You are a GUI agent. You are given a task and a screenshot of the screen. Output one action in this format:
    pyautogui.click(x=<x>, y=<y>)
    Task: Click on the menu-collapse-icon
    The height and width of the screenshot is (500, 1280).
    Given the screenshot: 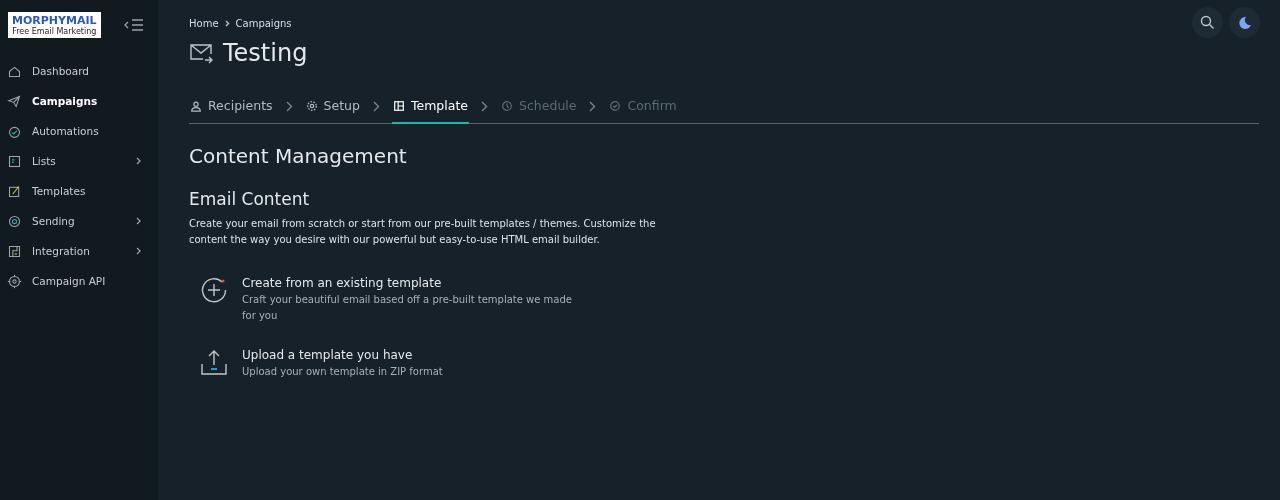 What is the action you would take?
    pyautogui.click(x=134, y=25)
    